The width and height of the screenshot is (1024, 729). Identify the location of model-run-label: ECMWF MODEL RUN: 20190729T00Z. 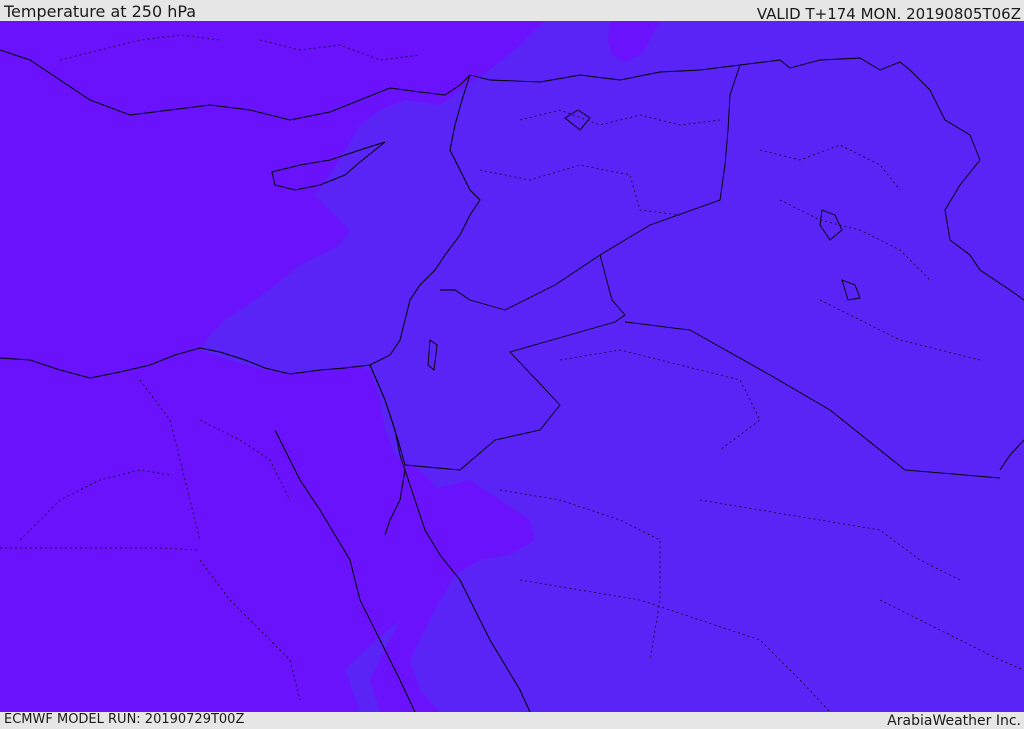
(124, 719).